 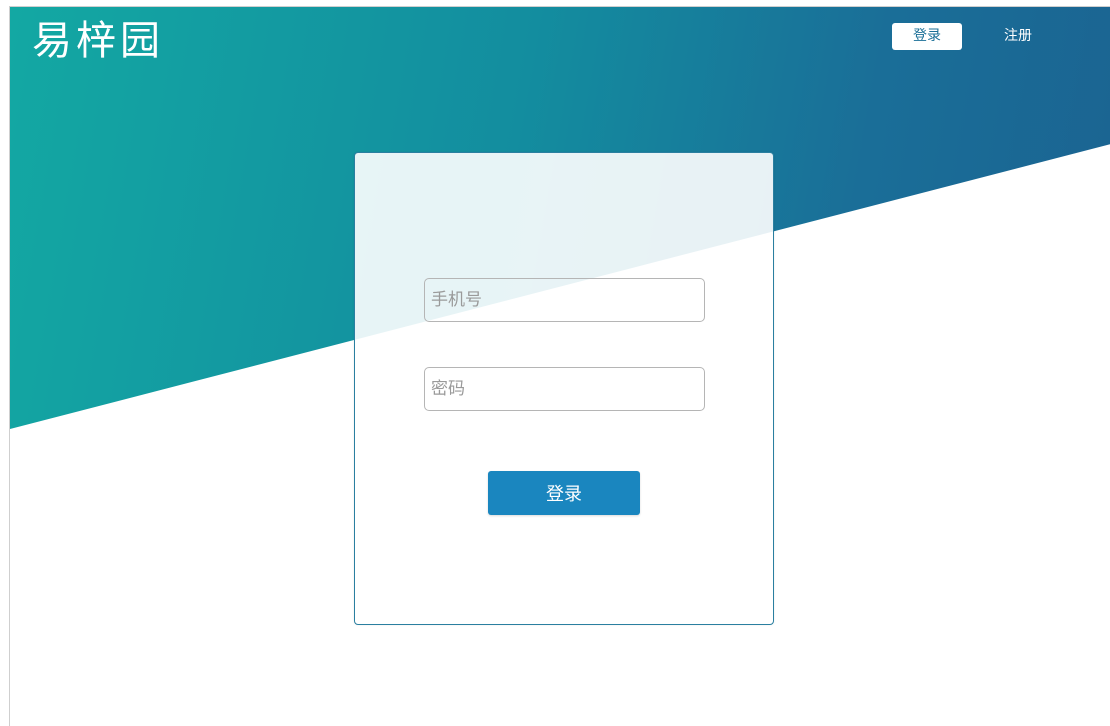 I want to click on nav-register-link: 注册, so click(x=1018, y=36).